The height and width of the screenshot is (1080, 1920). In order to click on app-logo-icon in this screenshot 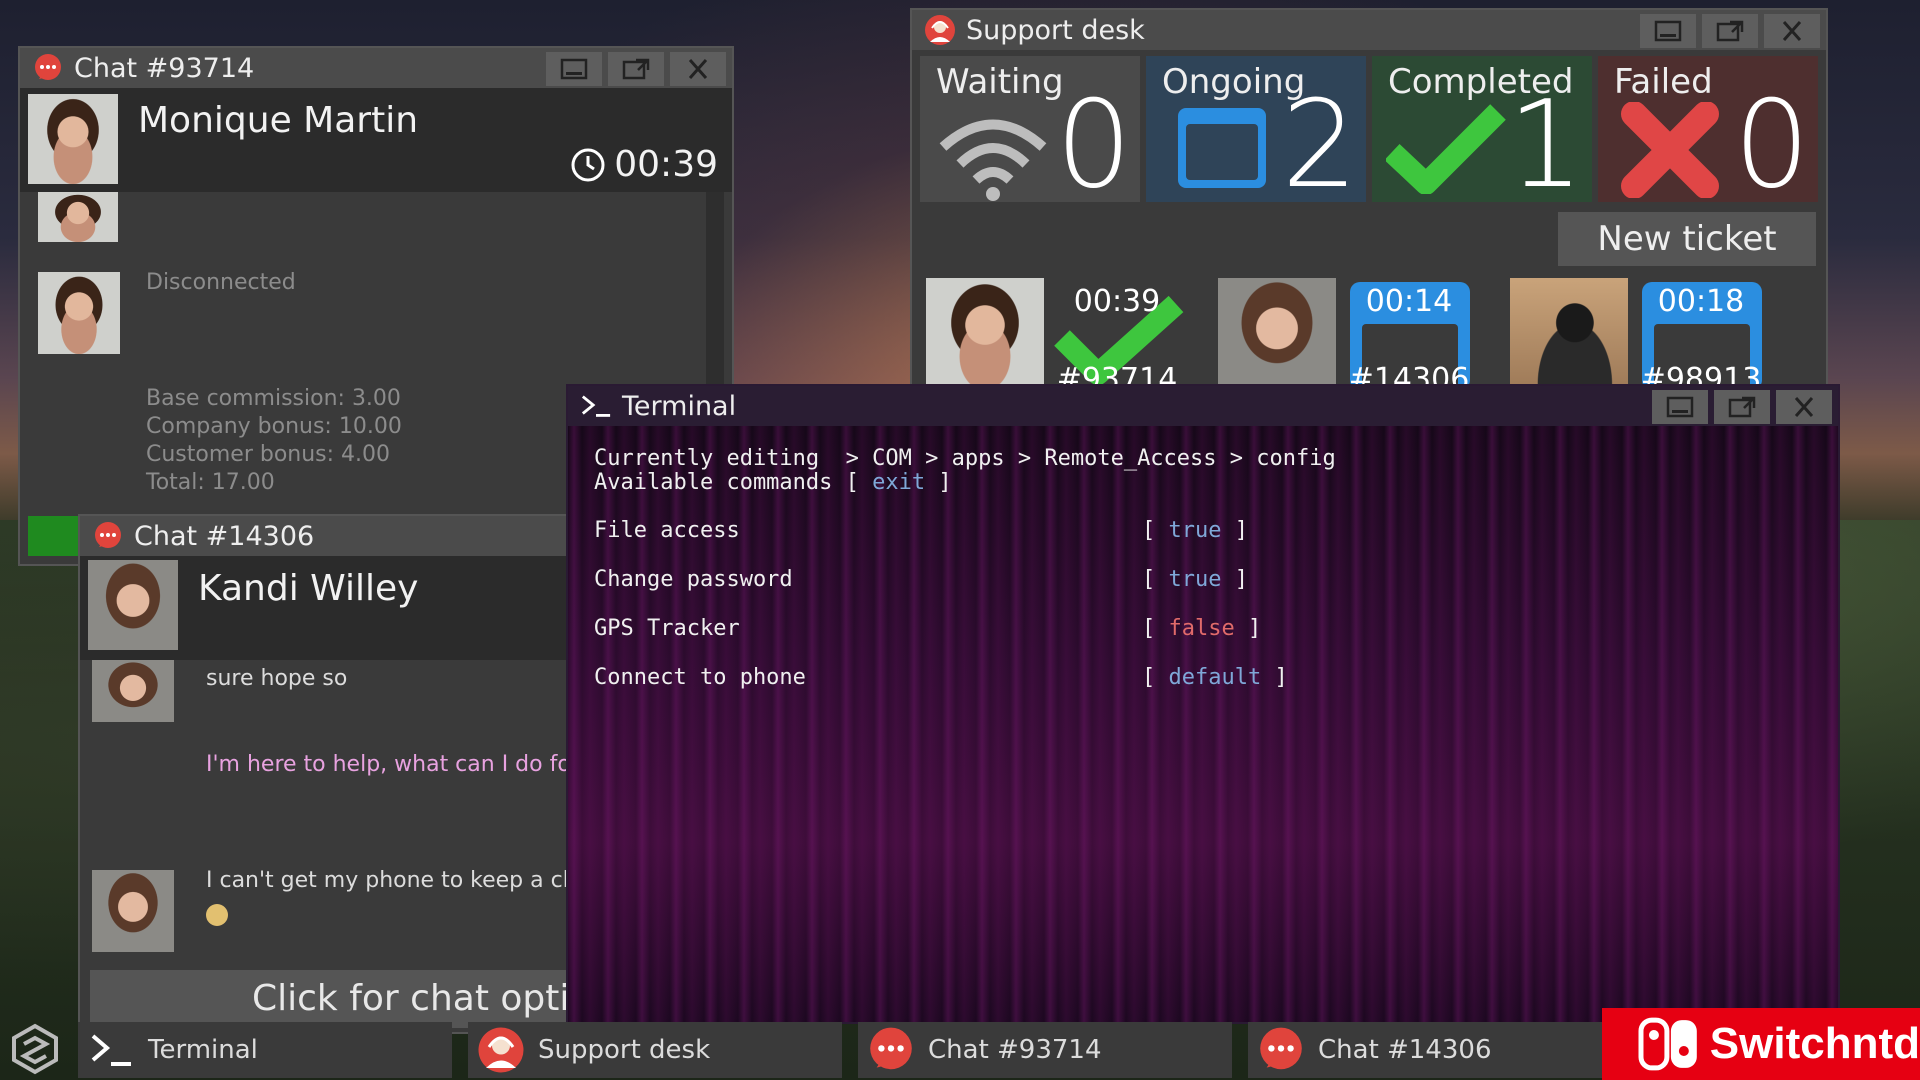, I will do `click(35, 1049)`.